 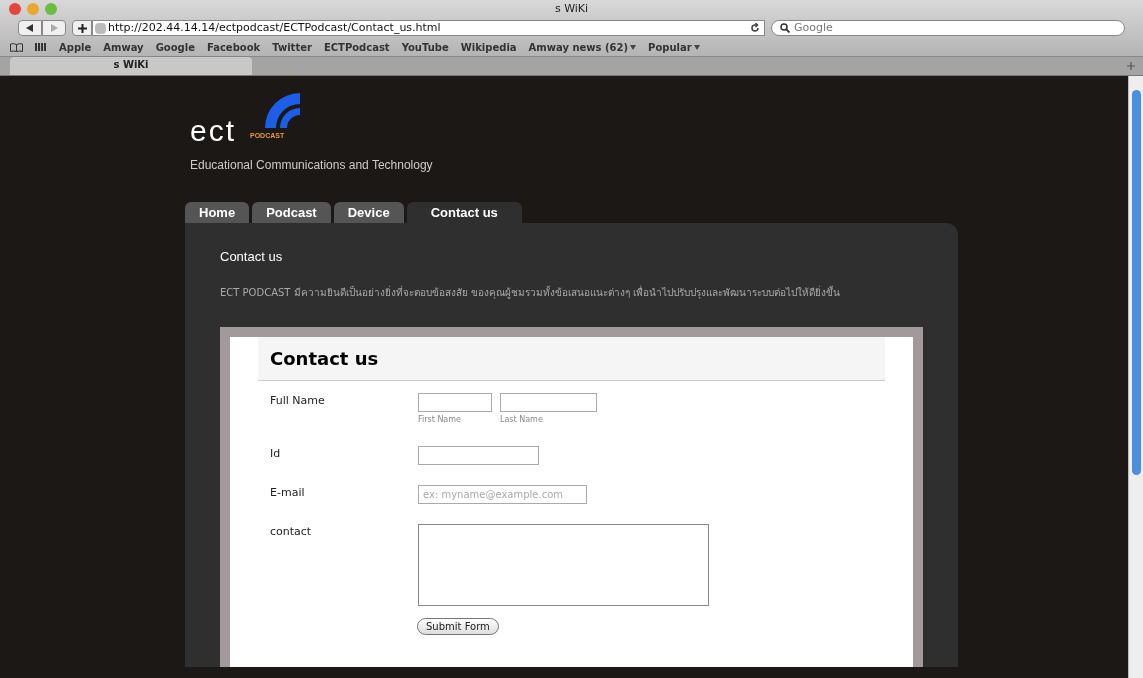 What do you see at coordinates (54, 28) in the screenshot?
I see `forward-arrow-icon` at bounding box center [54, 28].